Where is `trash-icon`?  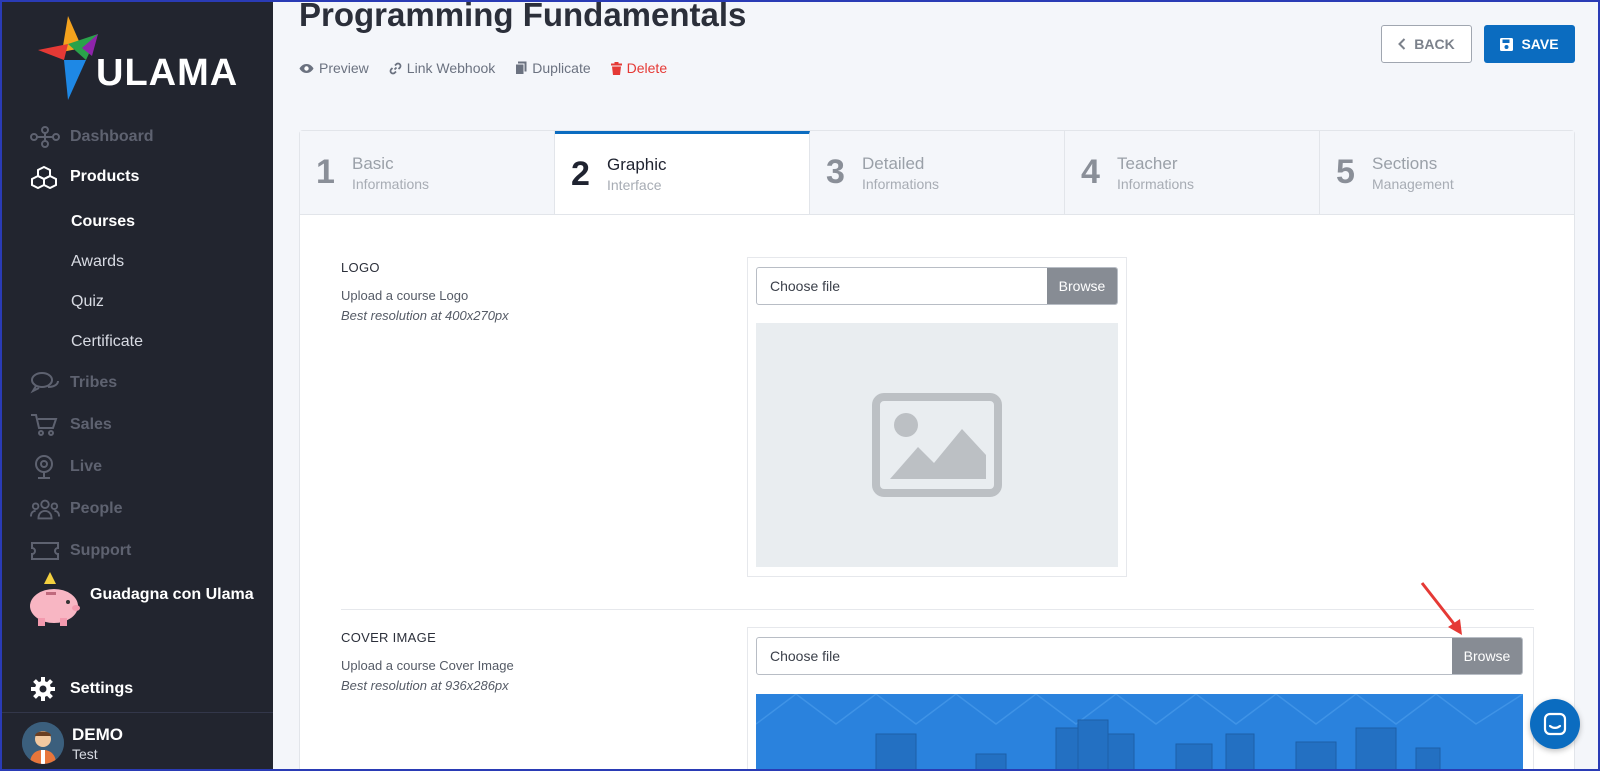
trash-icon is located at coordinates (616, 68).